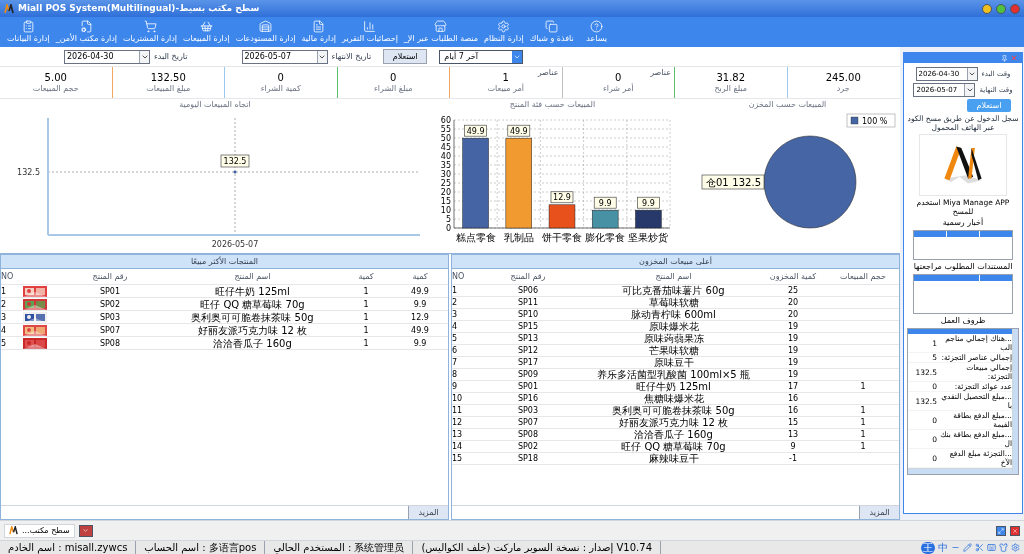 The width and height of the screenshot is (1024, 554). I want to click on y-tick-label: 45, so click(445, 147).